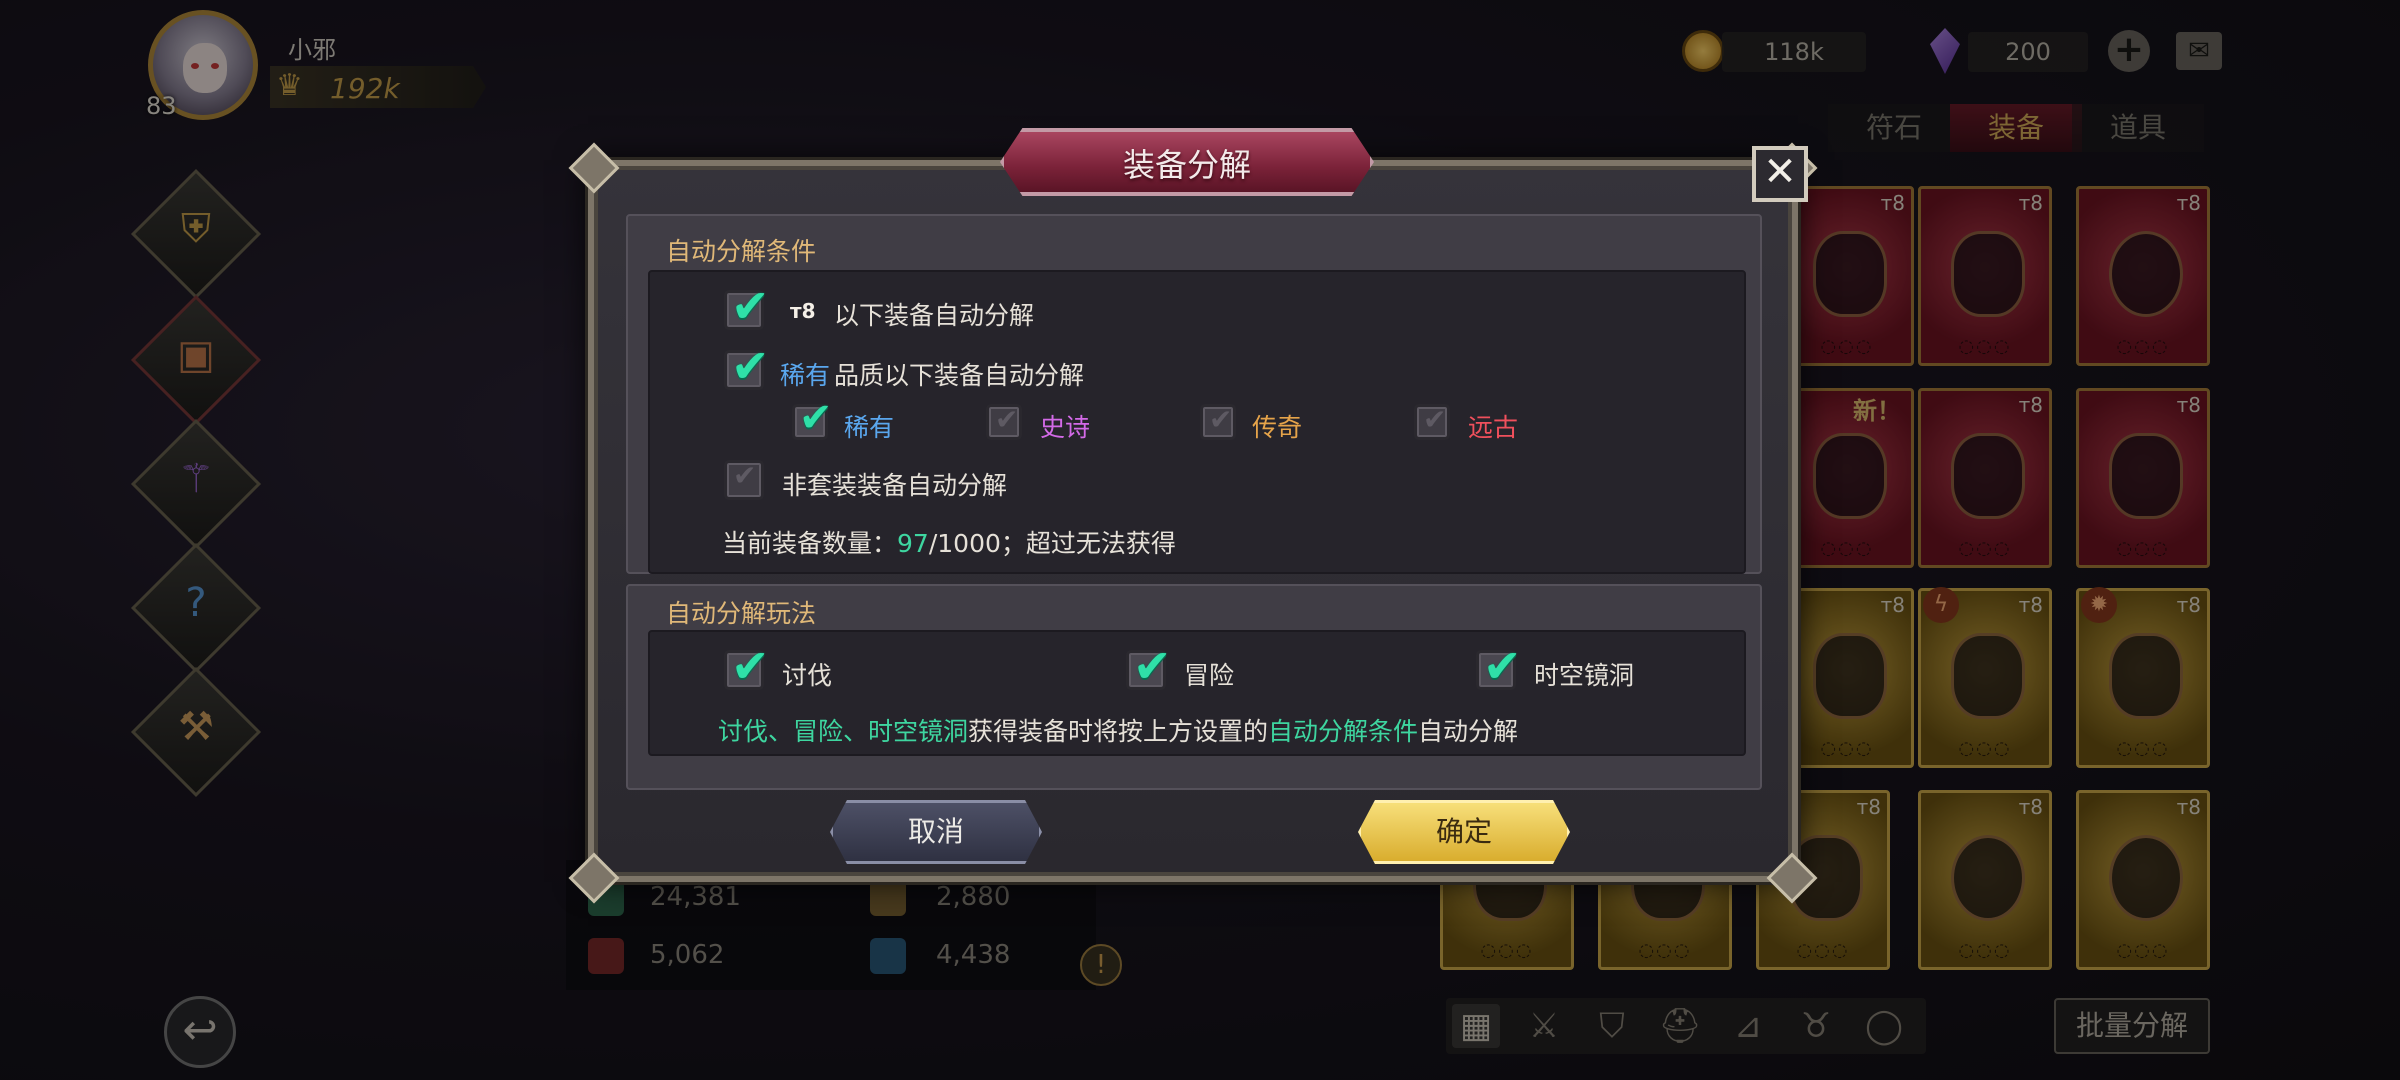 Image resolution: width=2400 pixels, height=1080 pixels. Describe the element at coordinates (812, 418) in the screenshot. I see `quality-rare-checkbox` at that location.